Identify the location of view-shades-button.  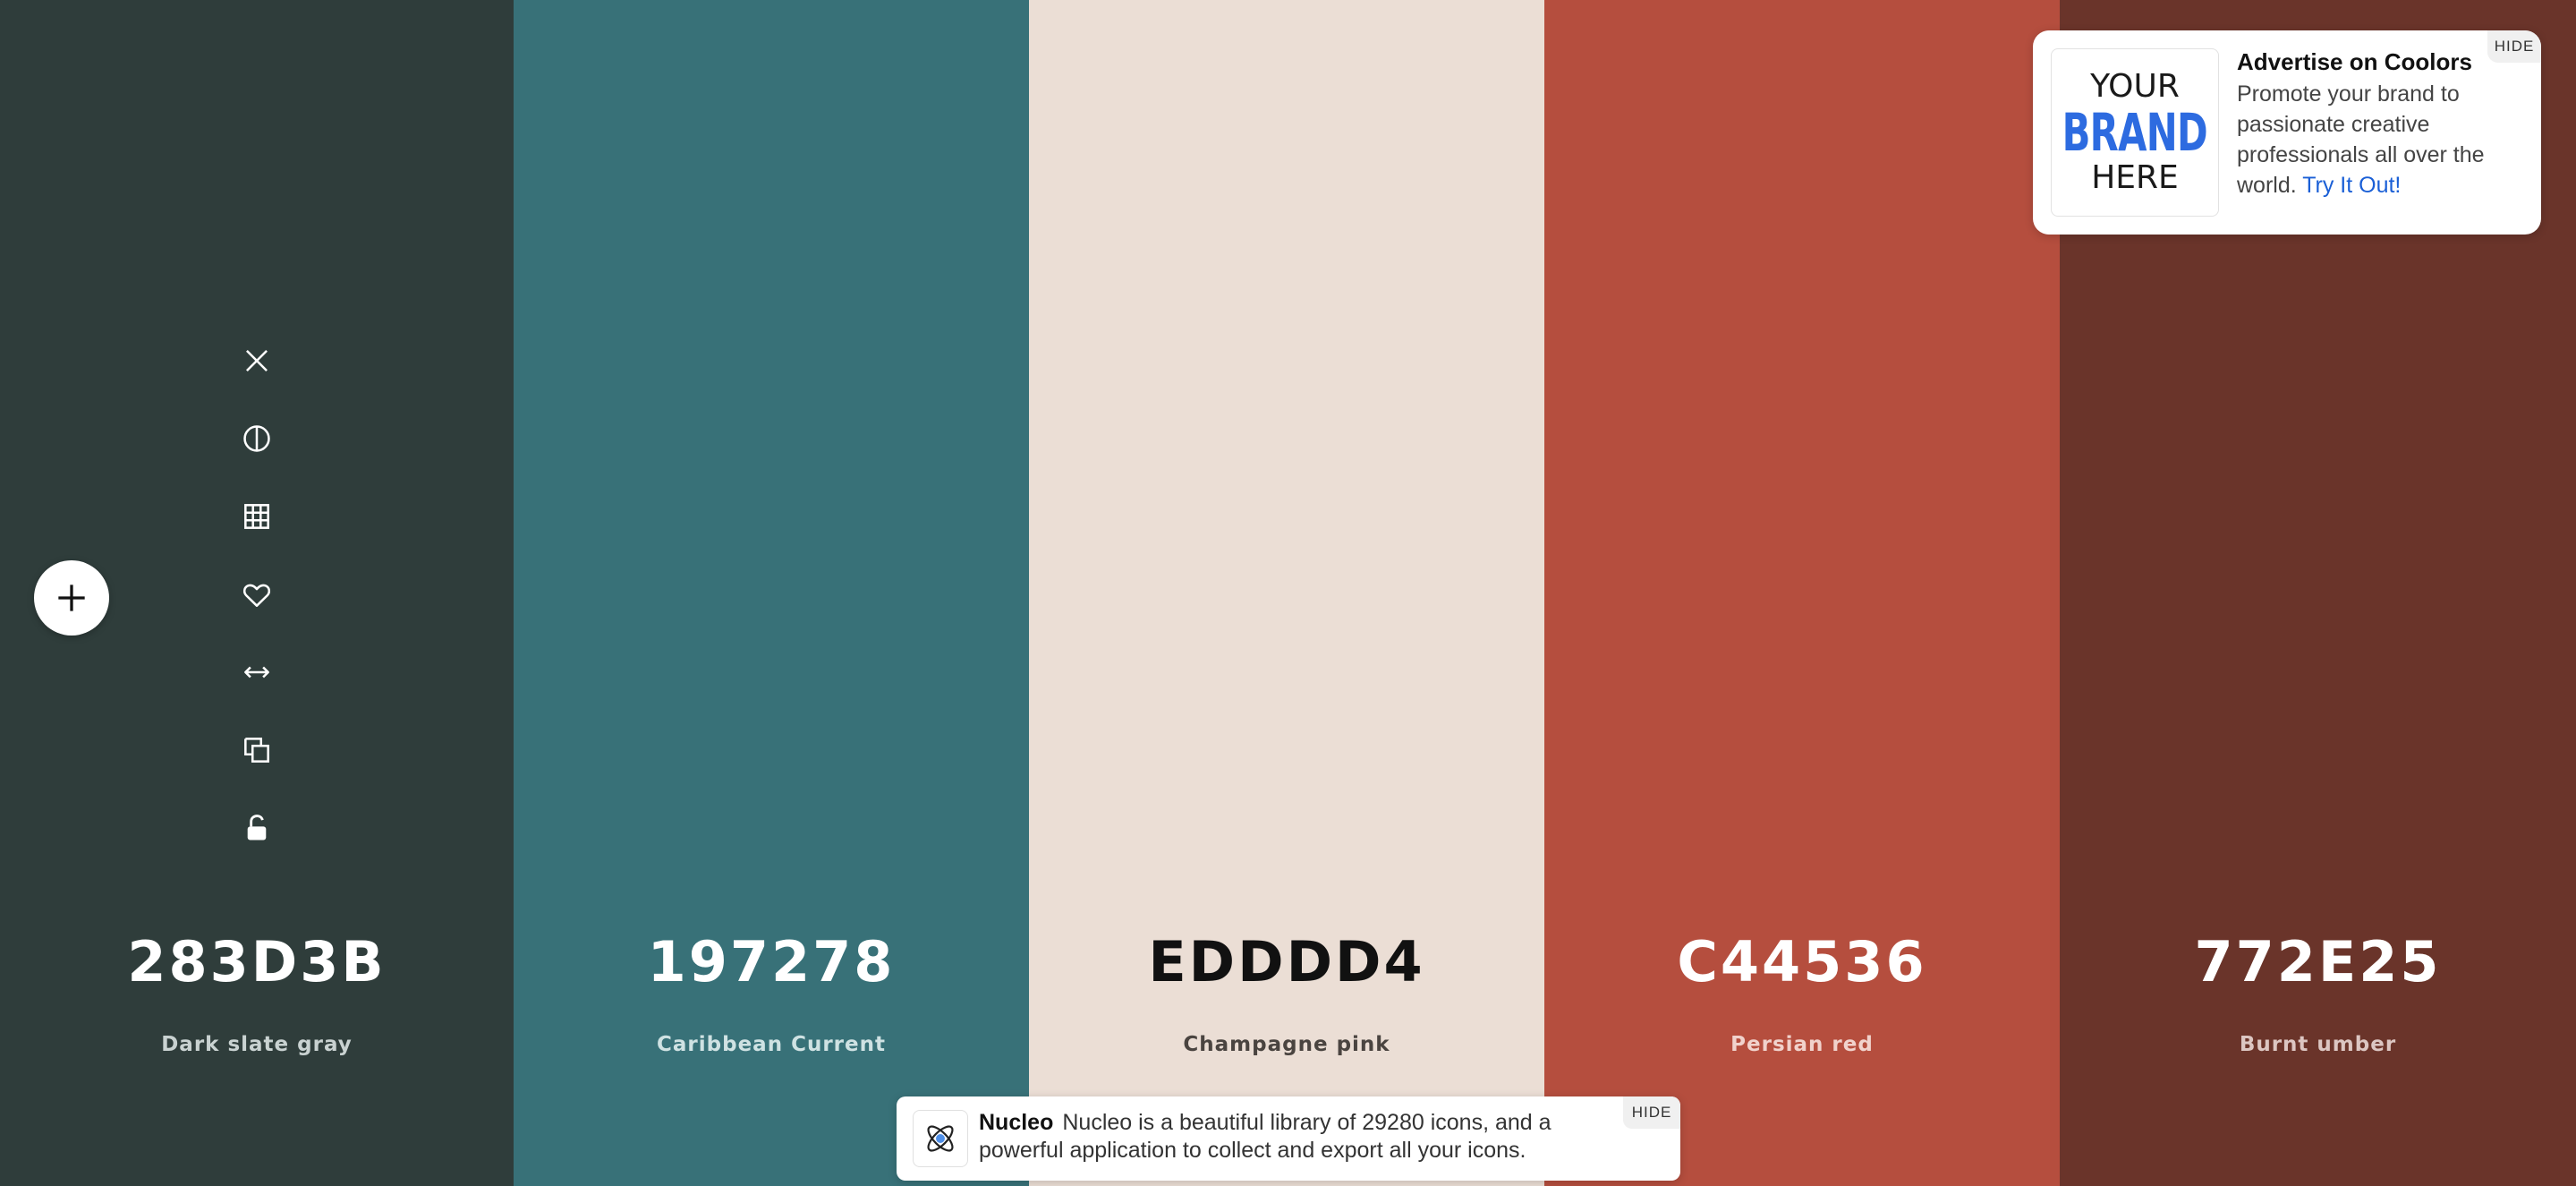
(256, 438).